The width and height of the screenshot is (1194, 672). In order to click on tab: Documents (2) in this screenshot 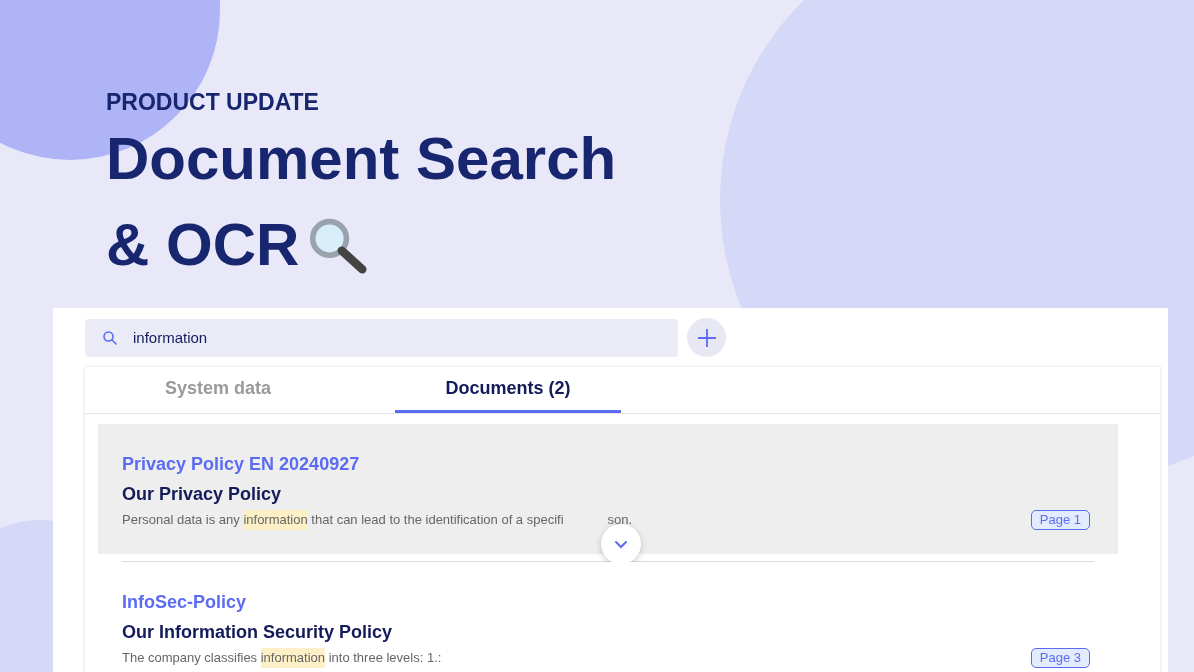, I will do `click(508, 390)`.